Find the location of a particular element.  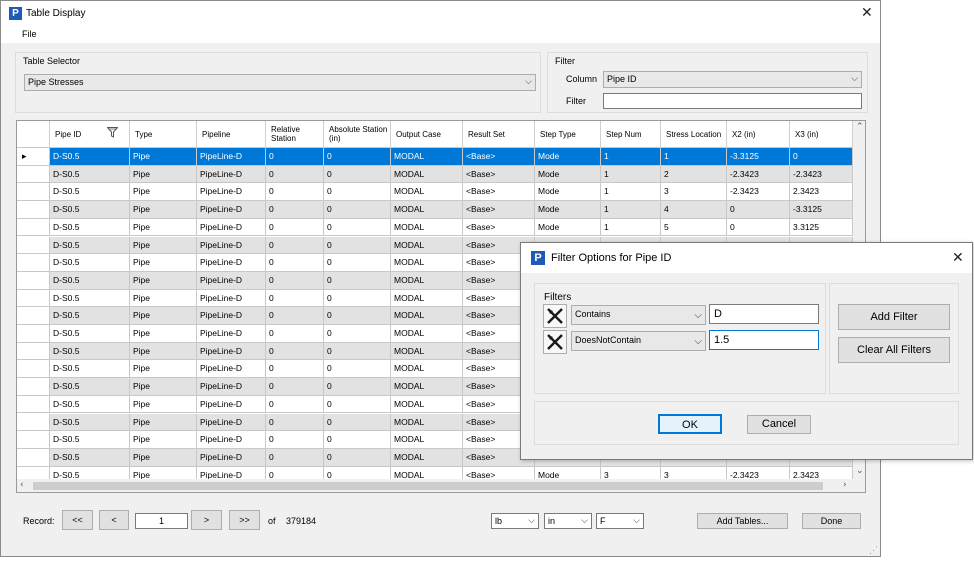

remove-filter-2-button is located at coordinates (555, 342).